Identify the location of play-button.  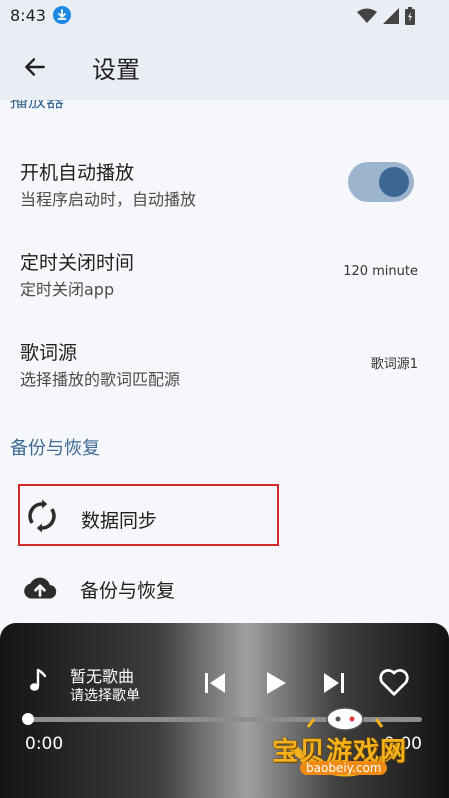
(276, 683).